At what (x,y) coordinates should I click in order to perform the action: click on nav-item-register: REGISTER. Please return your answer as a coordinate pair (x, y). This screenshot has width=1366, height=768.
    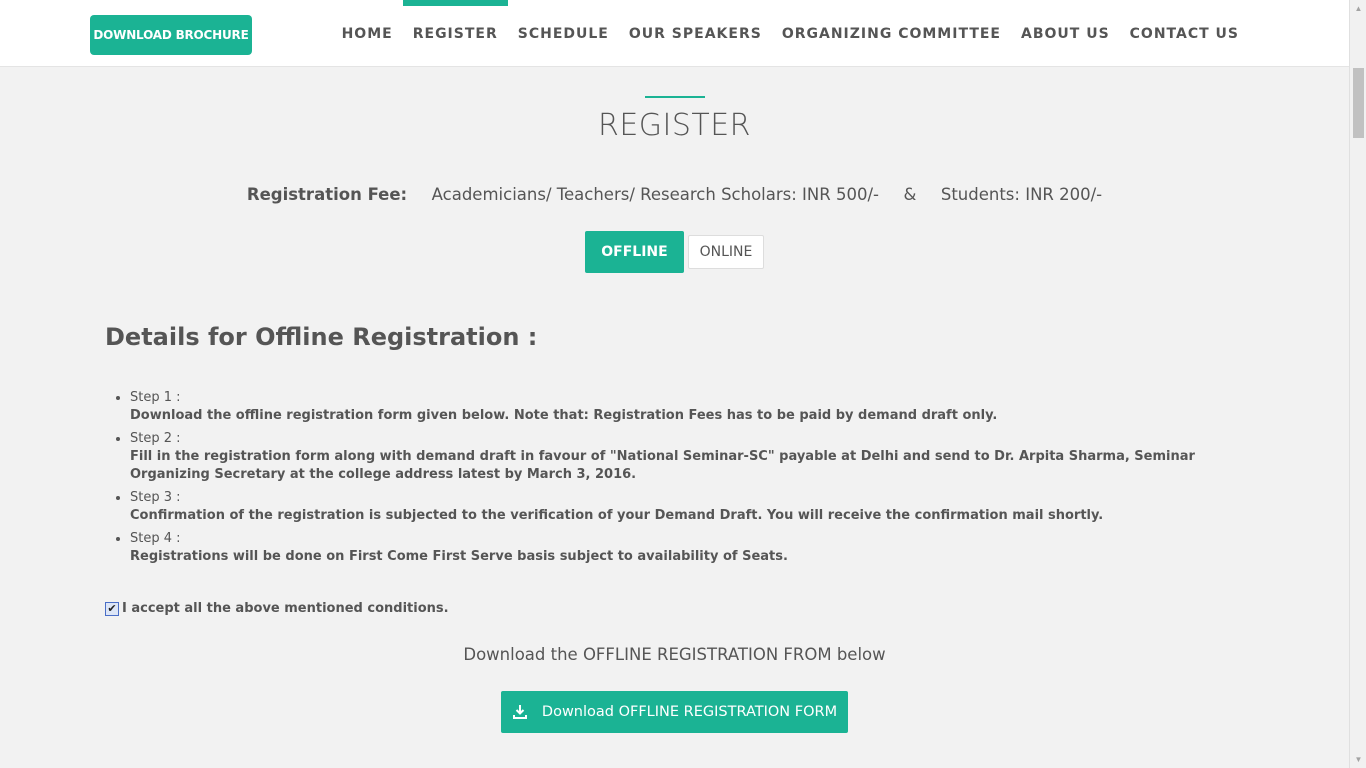
    Looking at the image, I should click on (455, 33).